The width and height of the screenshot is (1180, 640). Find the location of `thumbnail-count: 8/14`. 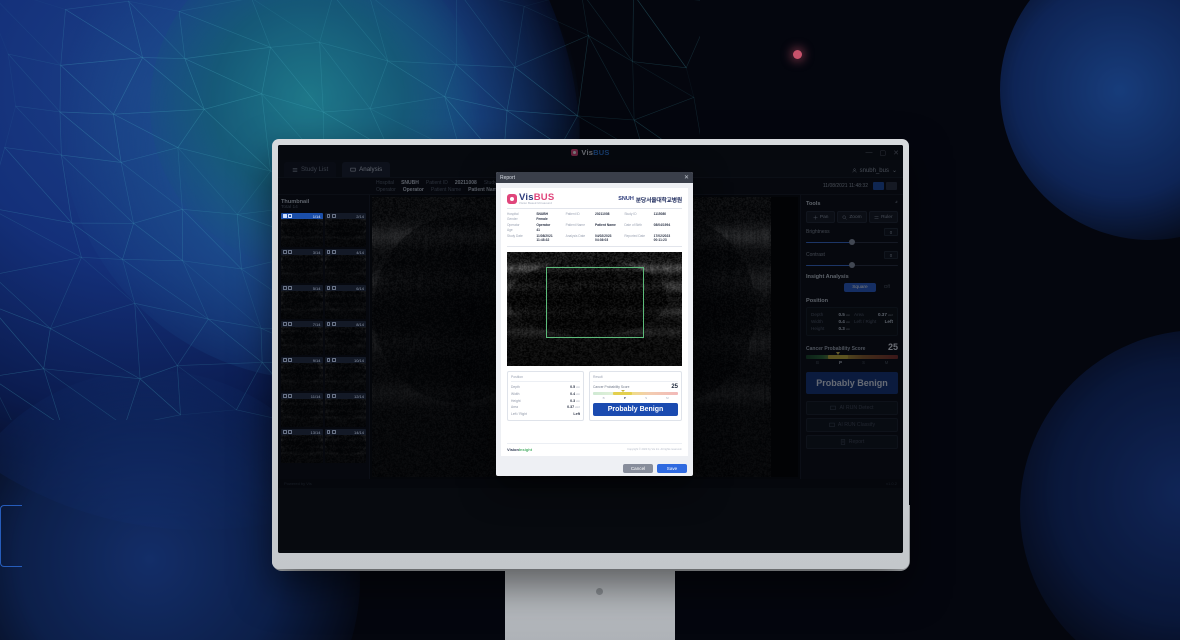

thumbnail-count: 8/14 is located at coordinates (360, 324).